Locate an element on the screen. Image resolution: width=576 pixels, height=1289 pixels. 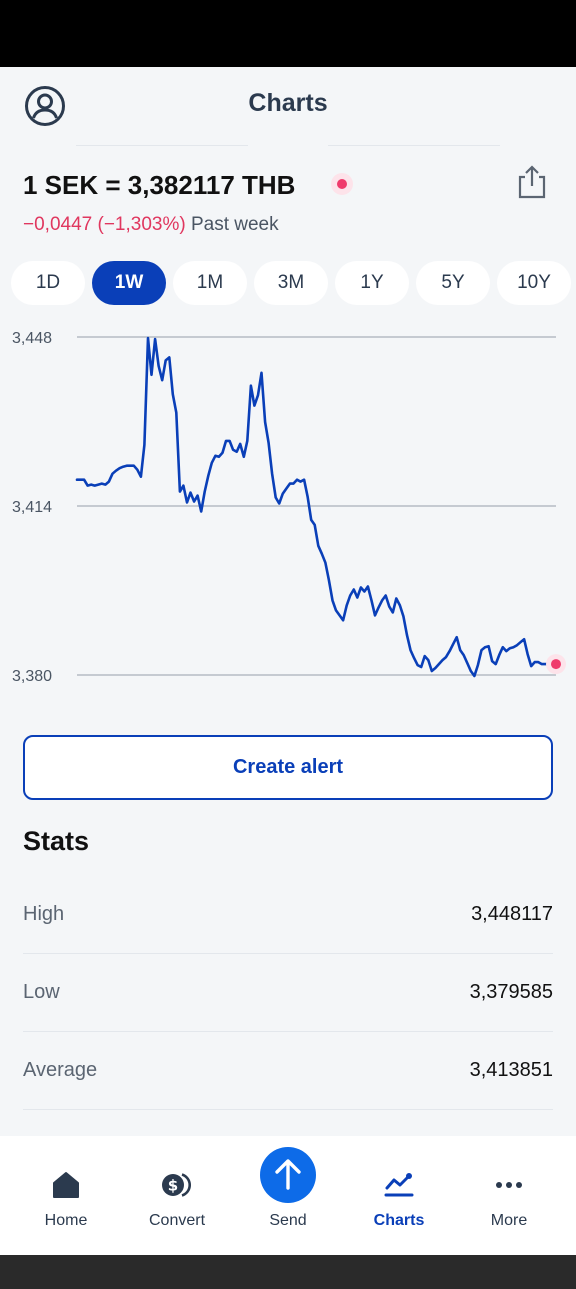
send-icon is located at coordinates (288, 1174).